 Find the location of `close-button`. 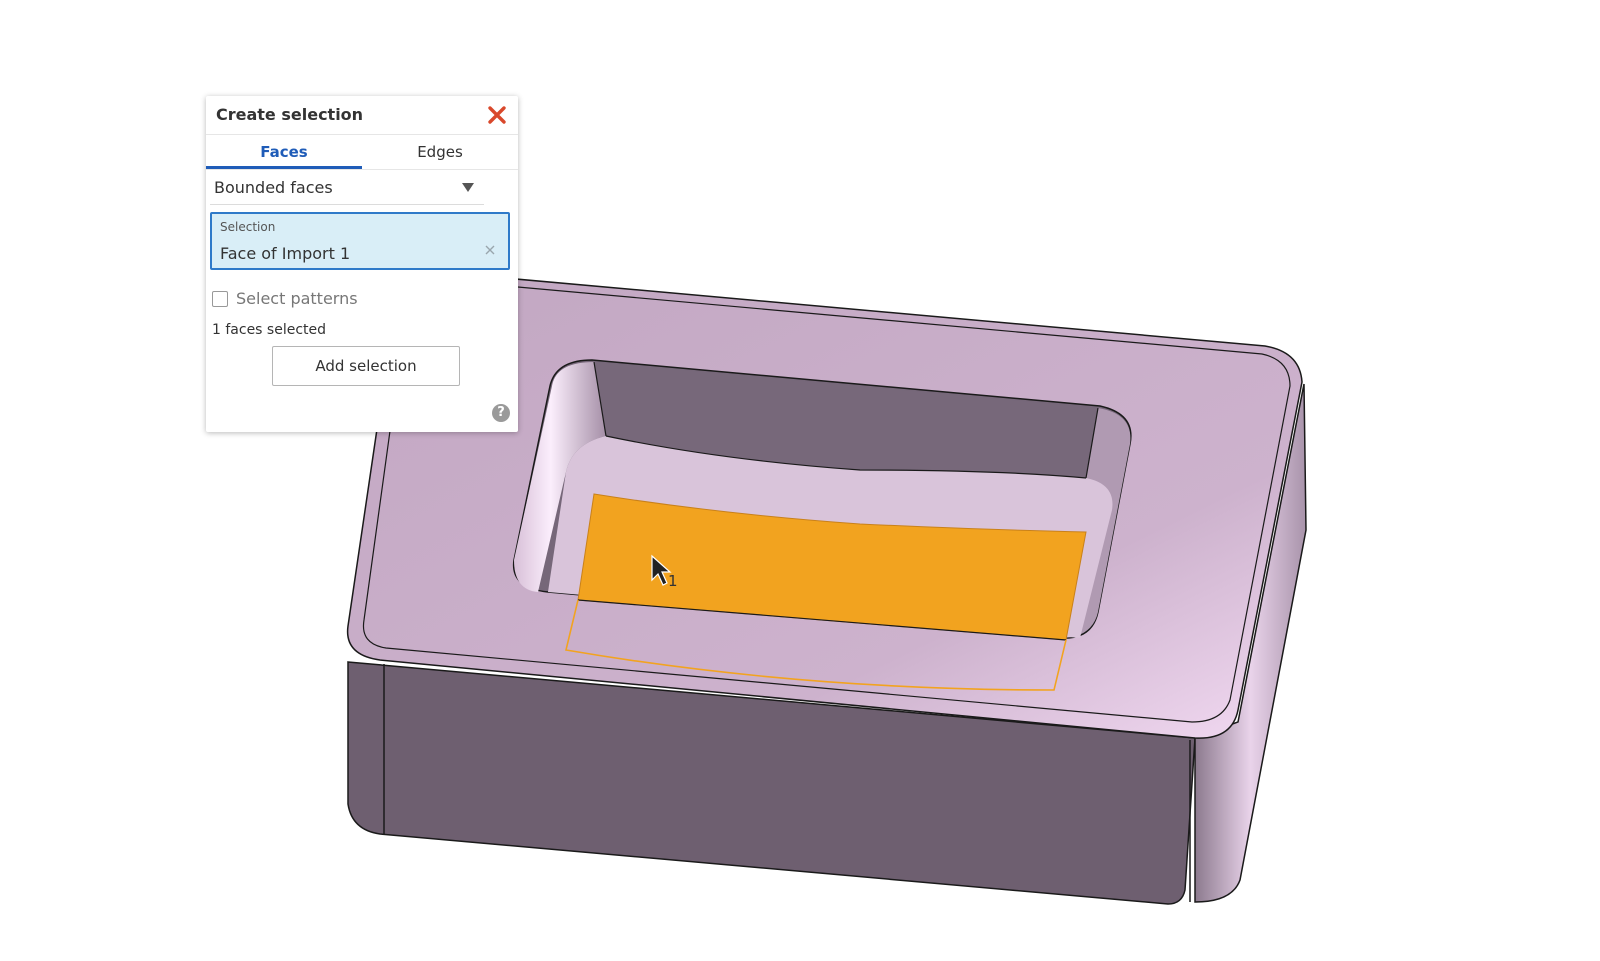

close-button is located at coordinates (497, 115).